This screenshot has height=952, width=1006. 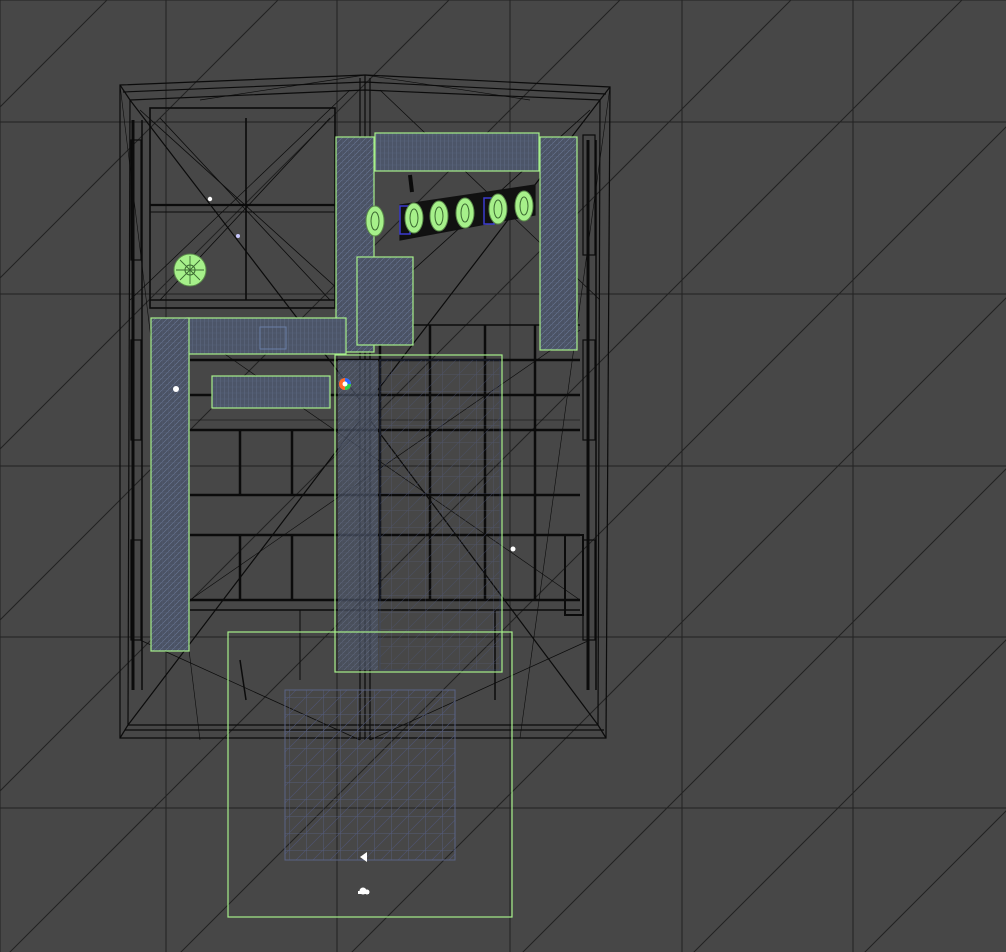 I want to click on mesh-center-box, so click(x=385, y=301).